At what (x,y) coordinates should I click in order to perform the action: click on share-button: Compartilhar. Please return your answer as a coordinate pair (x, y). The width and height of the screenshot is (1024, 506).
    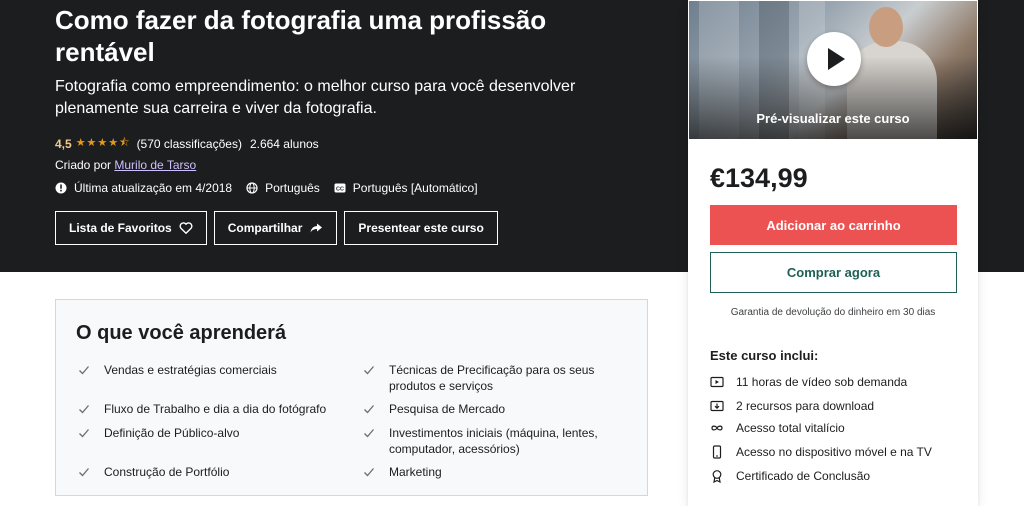
    Looking at the image, I should click on (275, 228).